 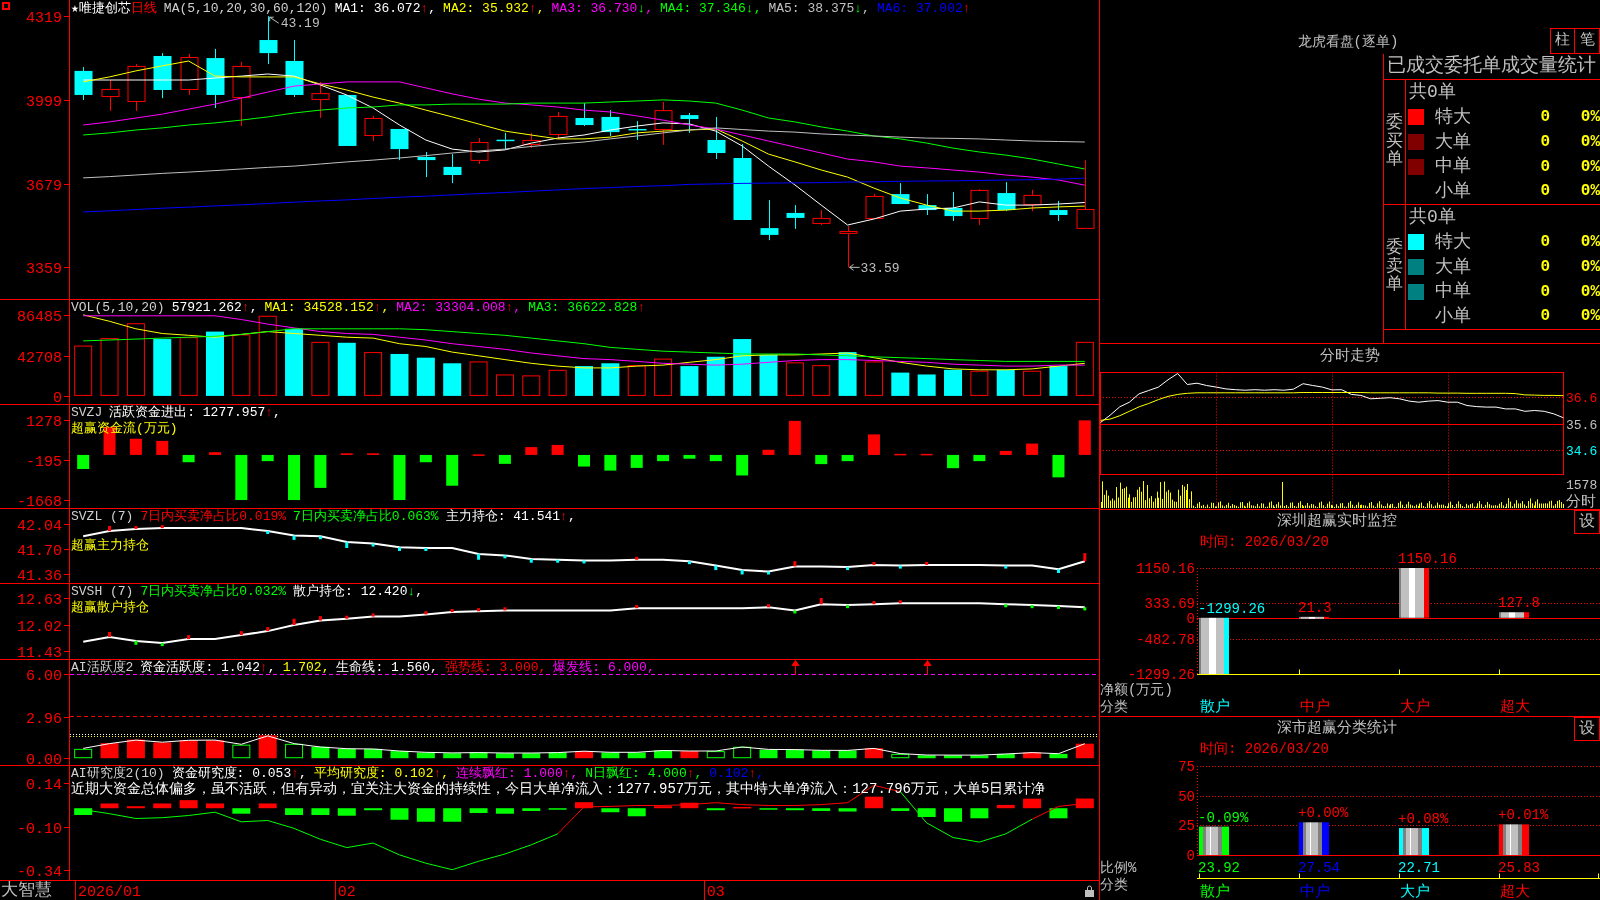 What do you see at coordinates (44, 18) in the screenshot?
I see `axis-label: 4319` at bounding box center [44, 18].